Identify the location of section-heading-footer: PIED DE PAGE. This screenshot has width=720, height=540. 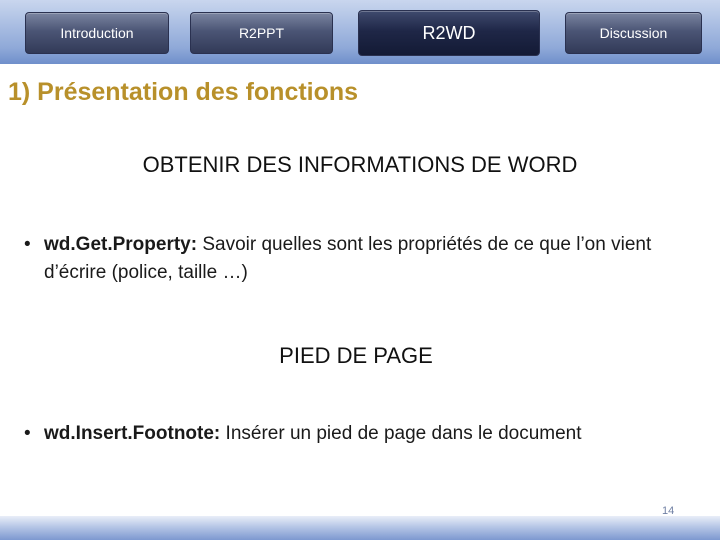
(356, 355).